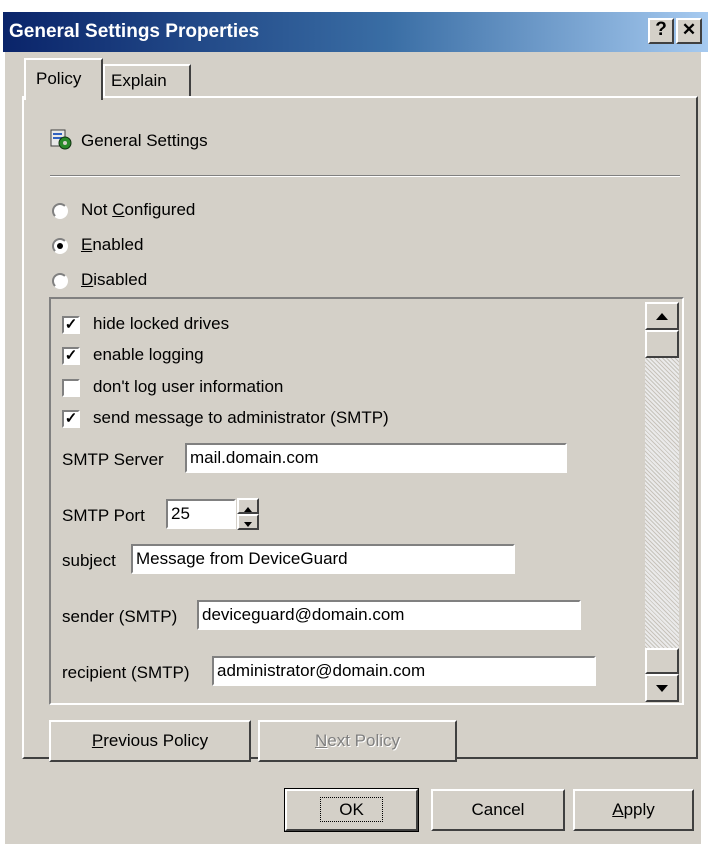 The height and width of the screenshot is (844, 708). I want to click on checkbox-label-0: hide locked drives, so click(161, 323).